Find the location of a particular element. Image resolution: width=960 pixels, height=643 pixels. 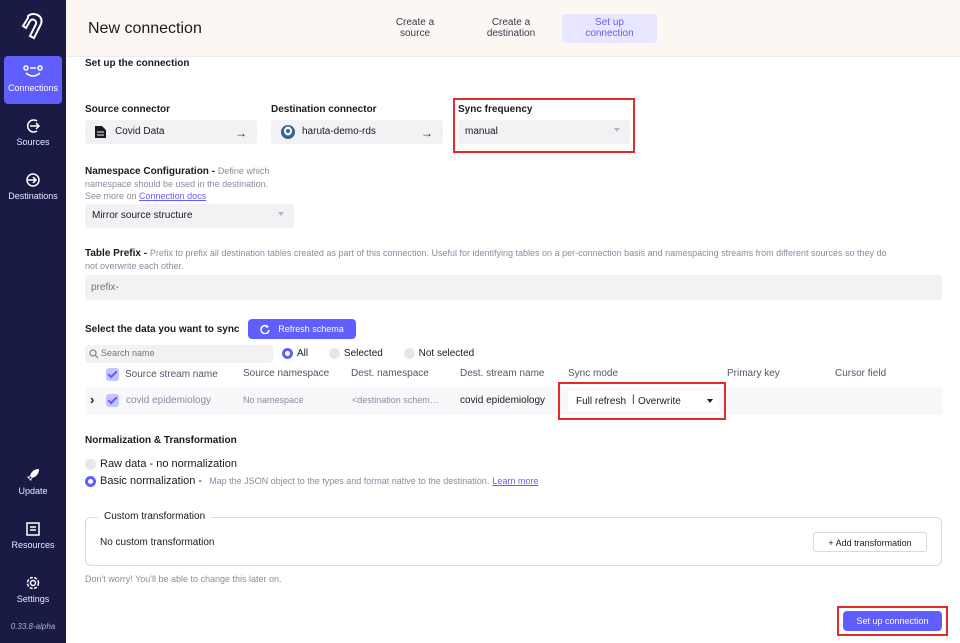

sidebar-item-resources: Resources is located at coordinates (33, 535).